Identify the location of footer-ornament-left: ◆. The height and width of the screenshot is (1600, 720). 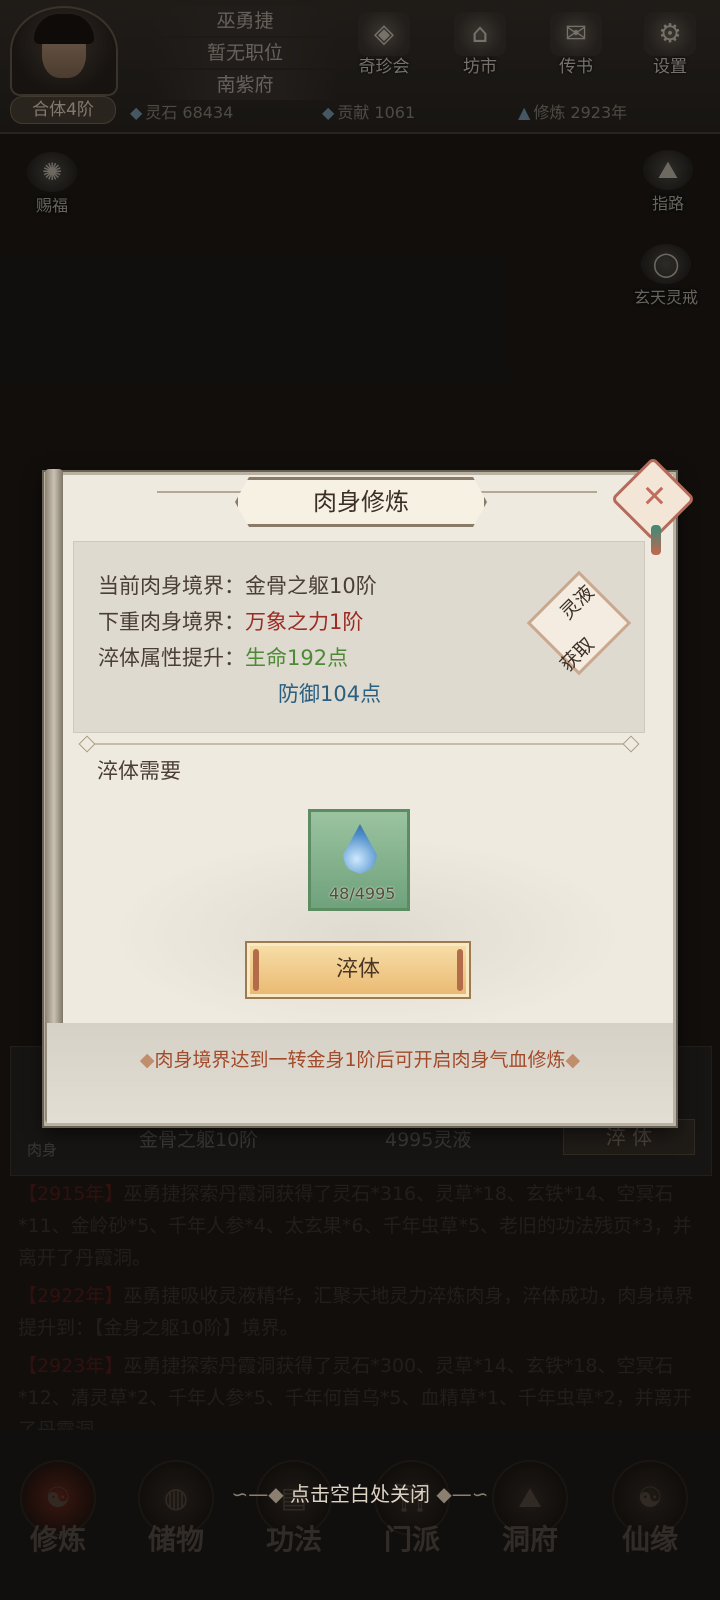
(147, 1060).